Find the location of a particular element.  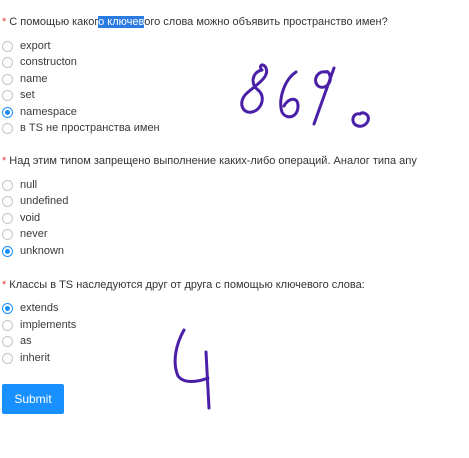

option-set: set is located at coordinates (18, 95).